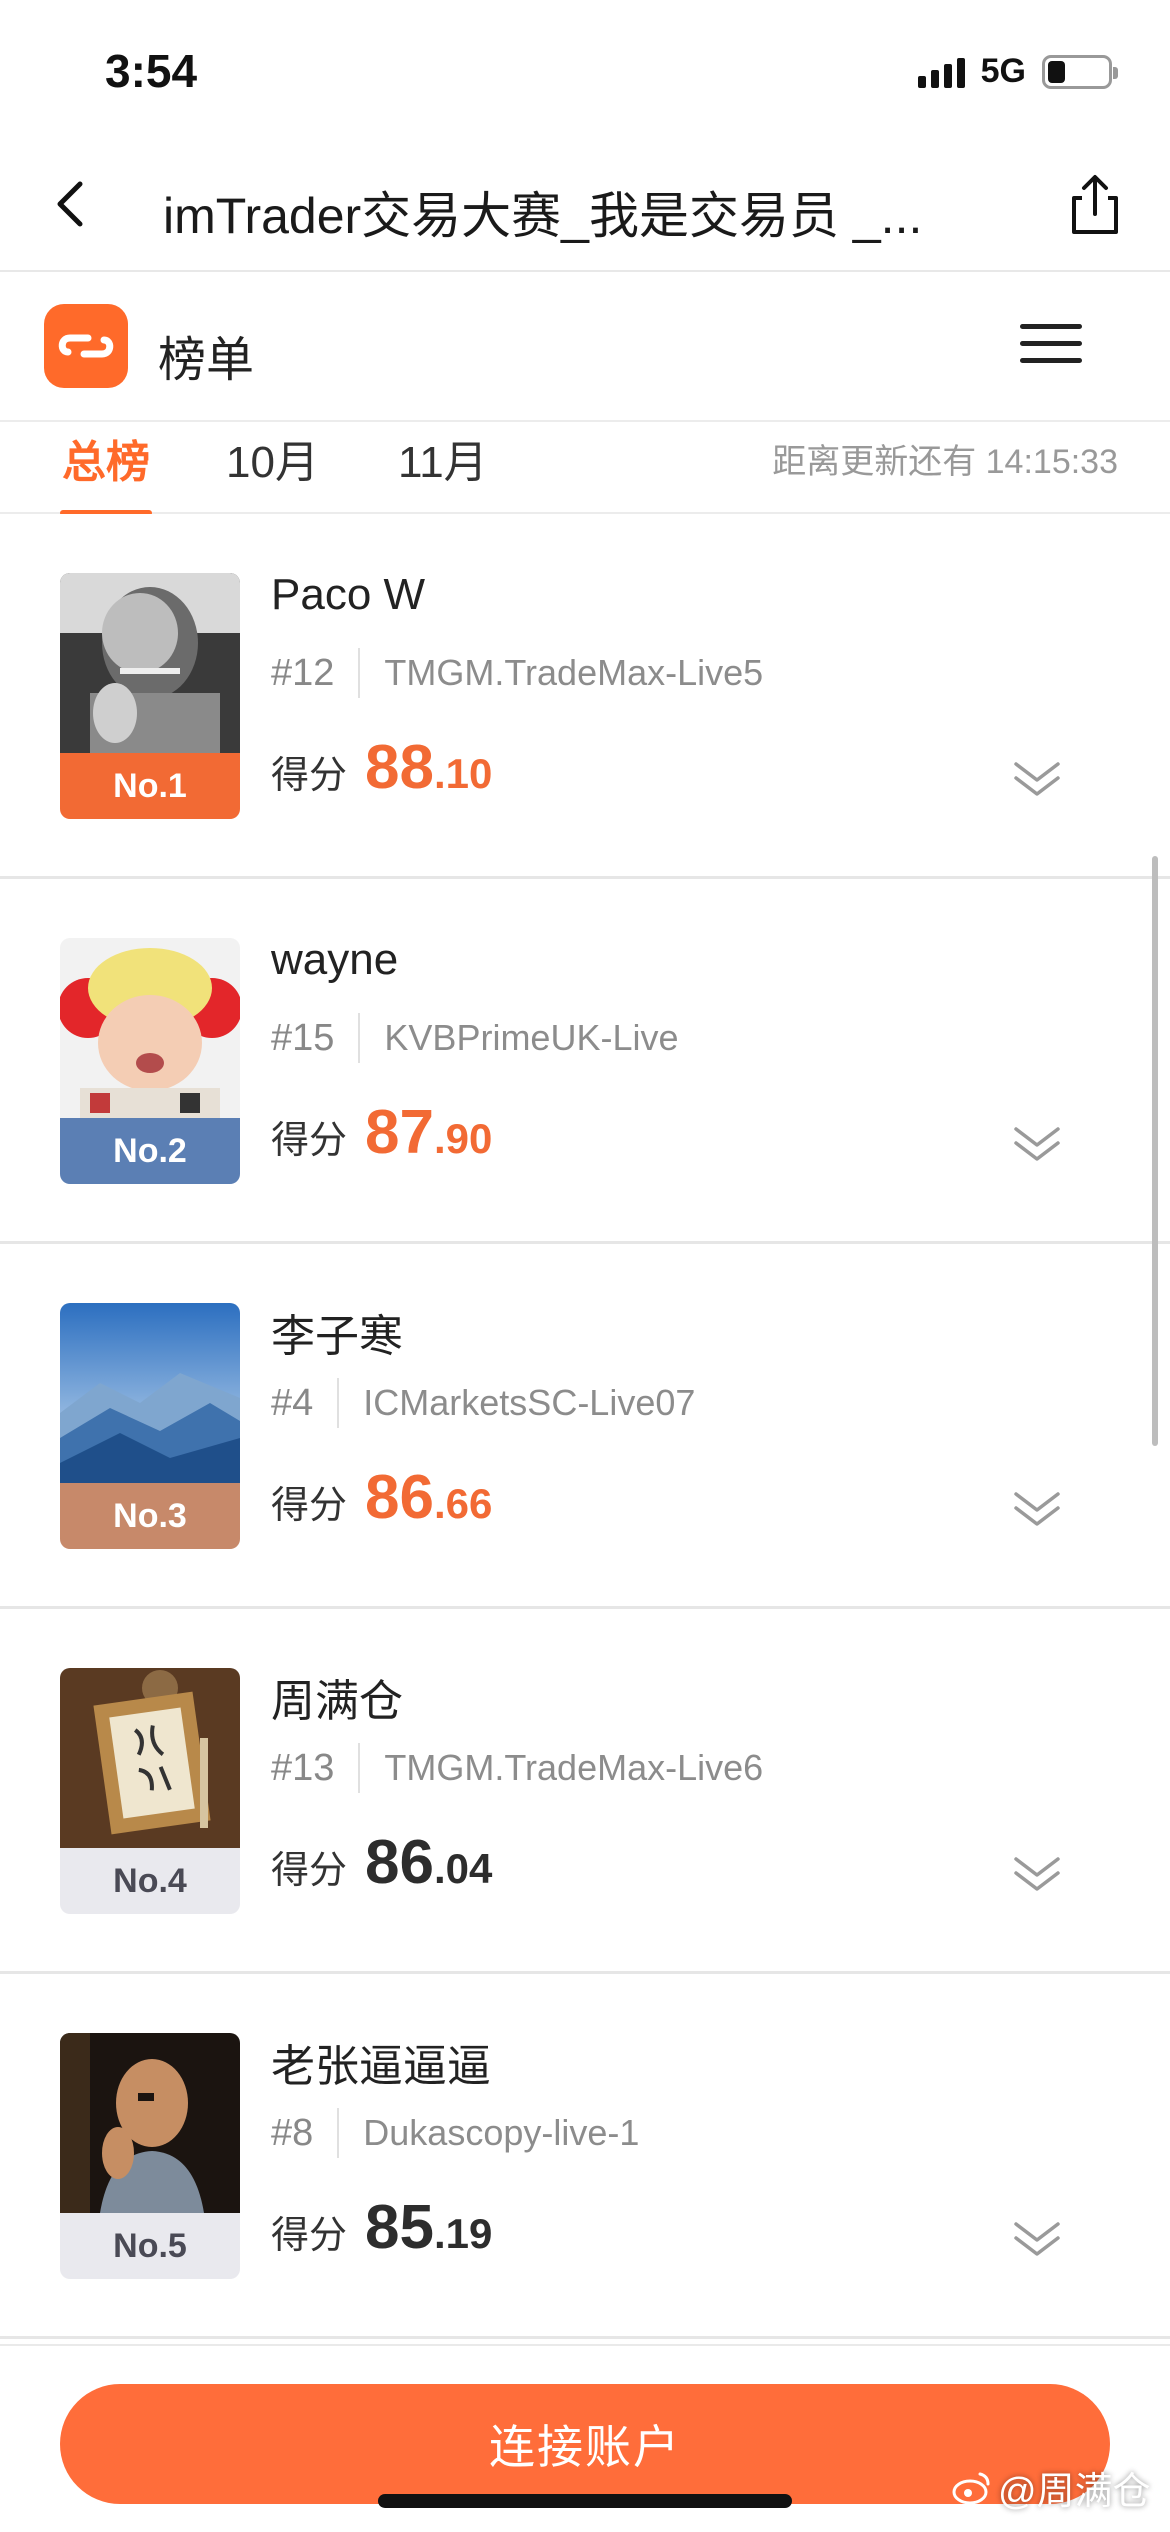  Describe the element at coordinates (463, 1503) in the screenshot. I see `score-decimal: .66` at that location.